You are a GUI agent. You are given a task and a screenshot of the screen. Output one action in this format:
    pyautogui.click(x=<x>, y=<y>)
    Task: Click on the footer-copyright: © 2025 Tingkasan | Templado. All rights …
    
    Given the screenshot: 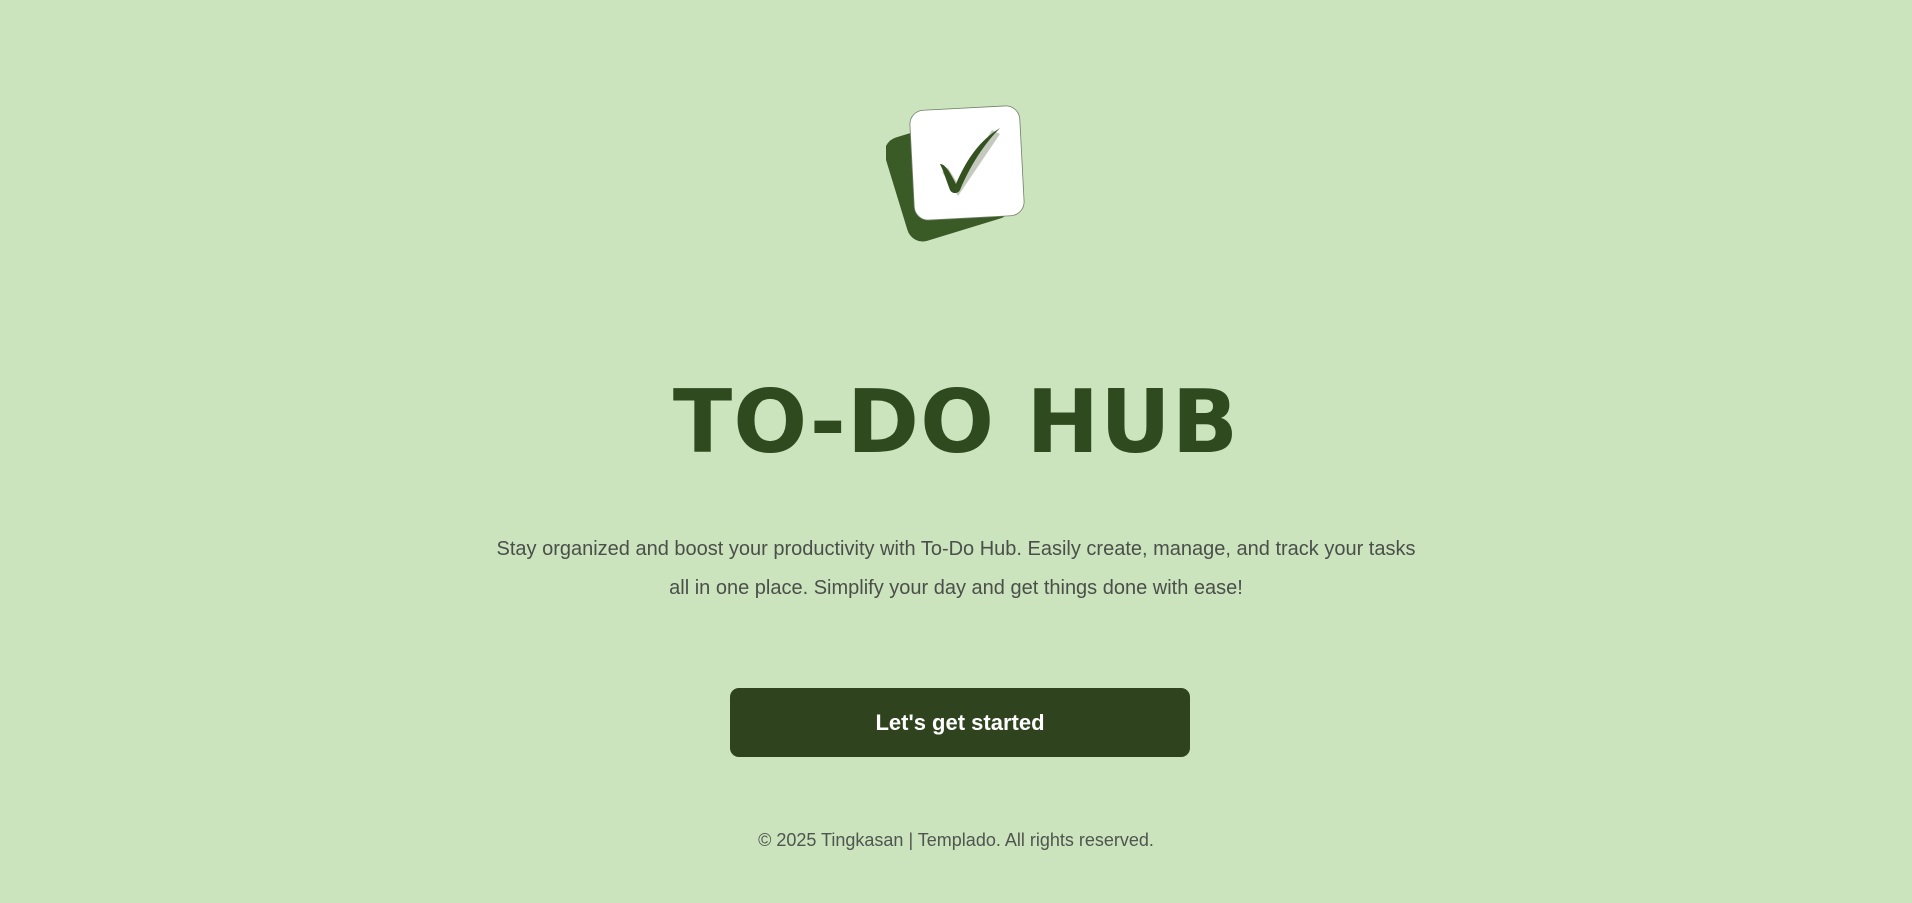 What is the action you would take?
    pyautogui.click(x=956, y=840)
    